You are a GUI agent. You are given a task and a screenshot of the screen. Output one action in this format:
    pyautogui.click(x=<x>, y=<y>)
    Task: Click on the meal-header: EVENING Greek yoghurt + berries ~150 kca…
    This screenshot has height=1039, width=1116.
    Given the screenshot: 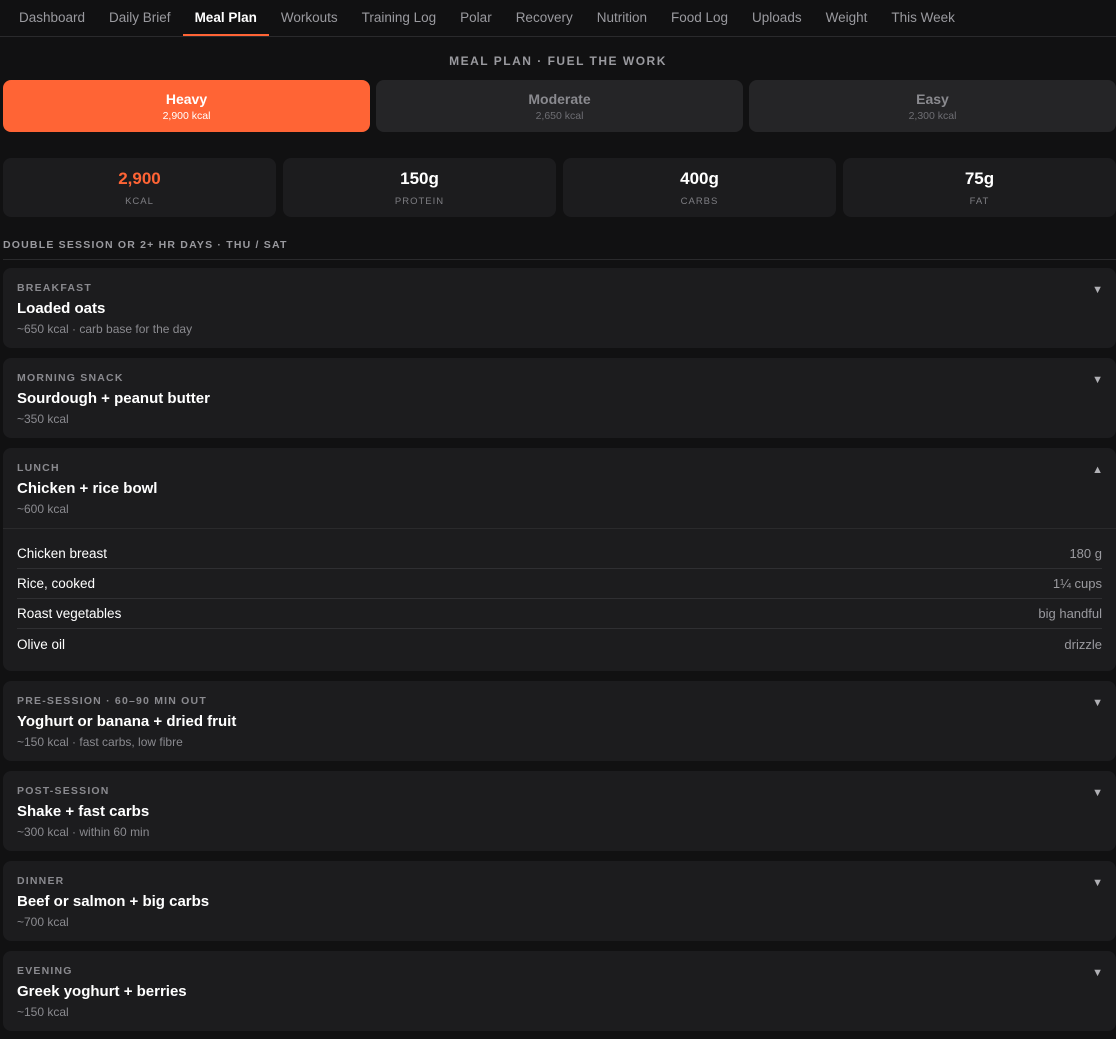 What is the action you would take?
    pyautogui.click(x=559, y=991)
    